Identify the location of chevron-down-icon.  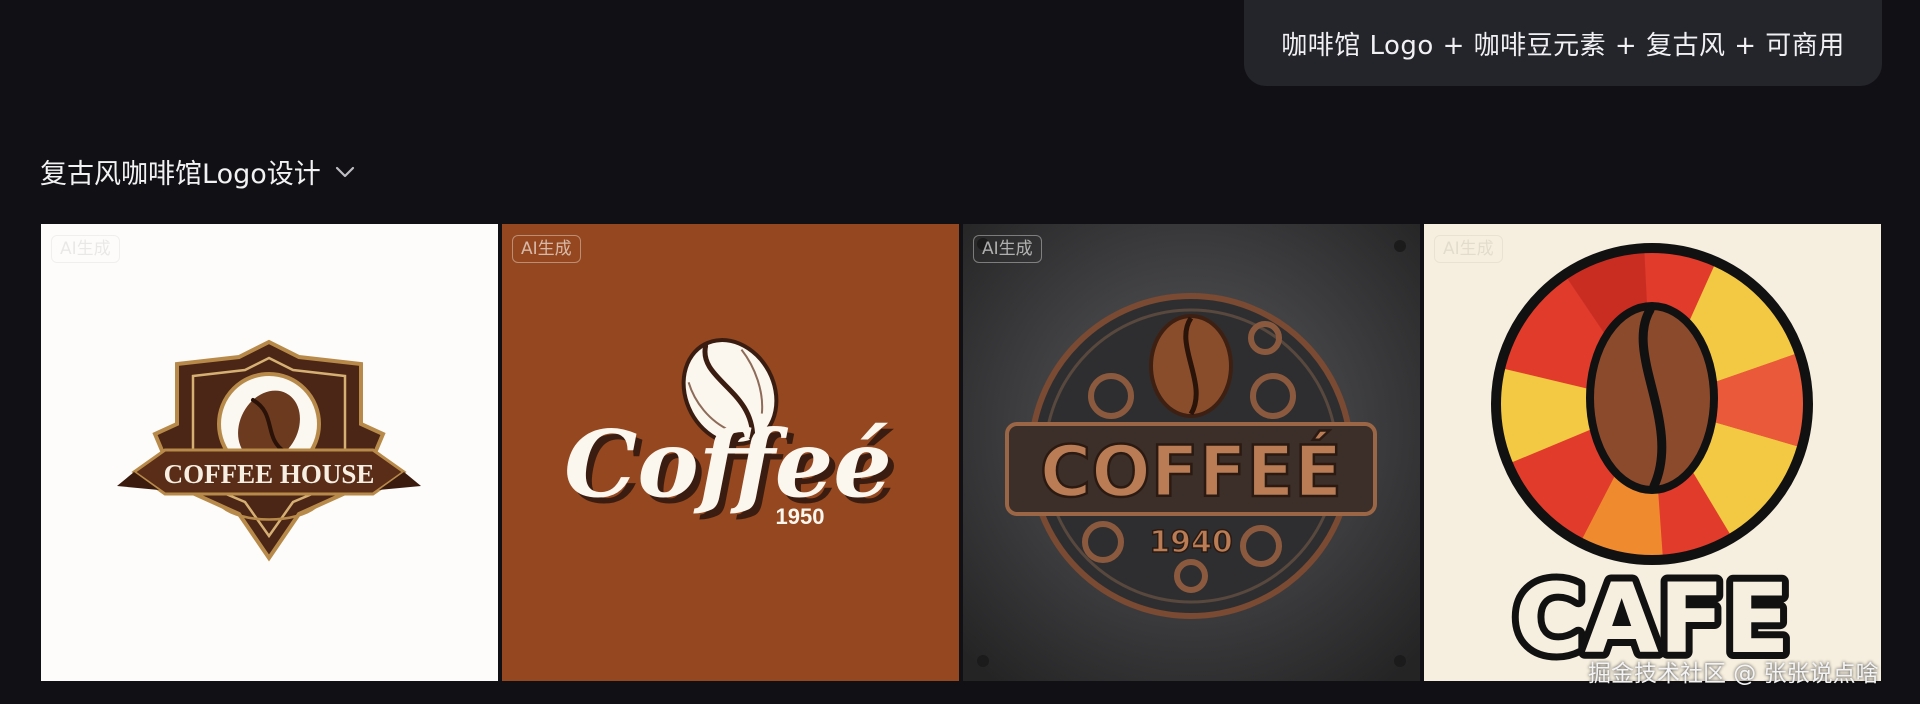
(345, 172).